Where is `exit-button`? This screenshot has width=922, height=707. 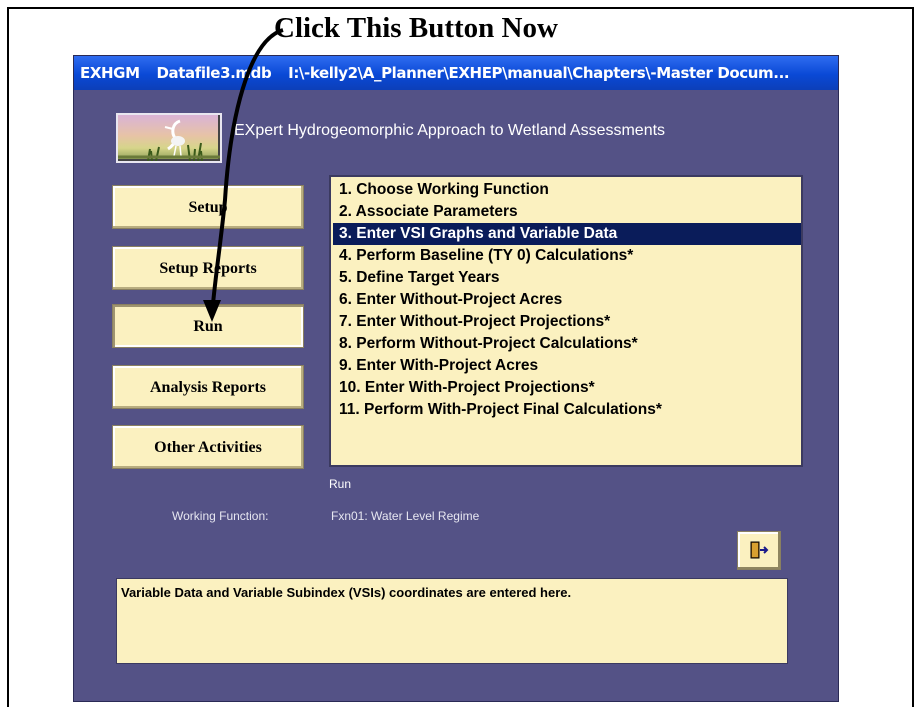 exit-button is located at coordinates (759, 550).